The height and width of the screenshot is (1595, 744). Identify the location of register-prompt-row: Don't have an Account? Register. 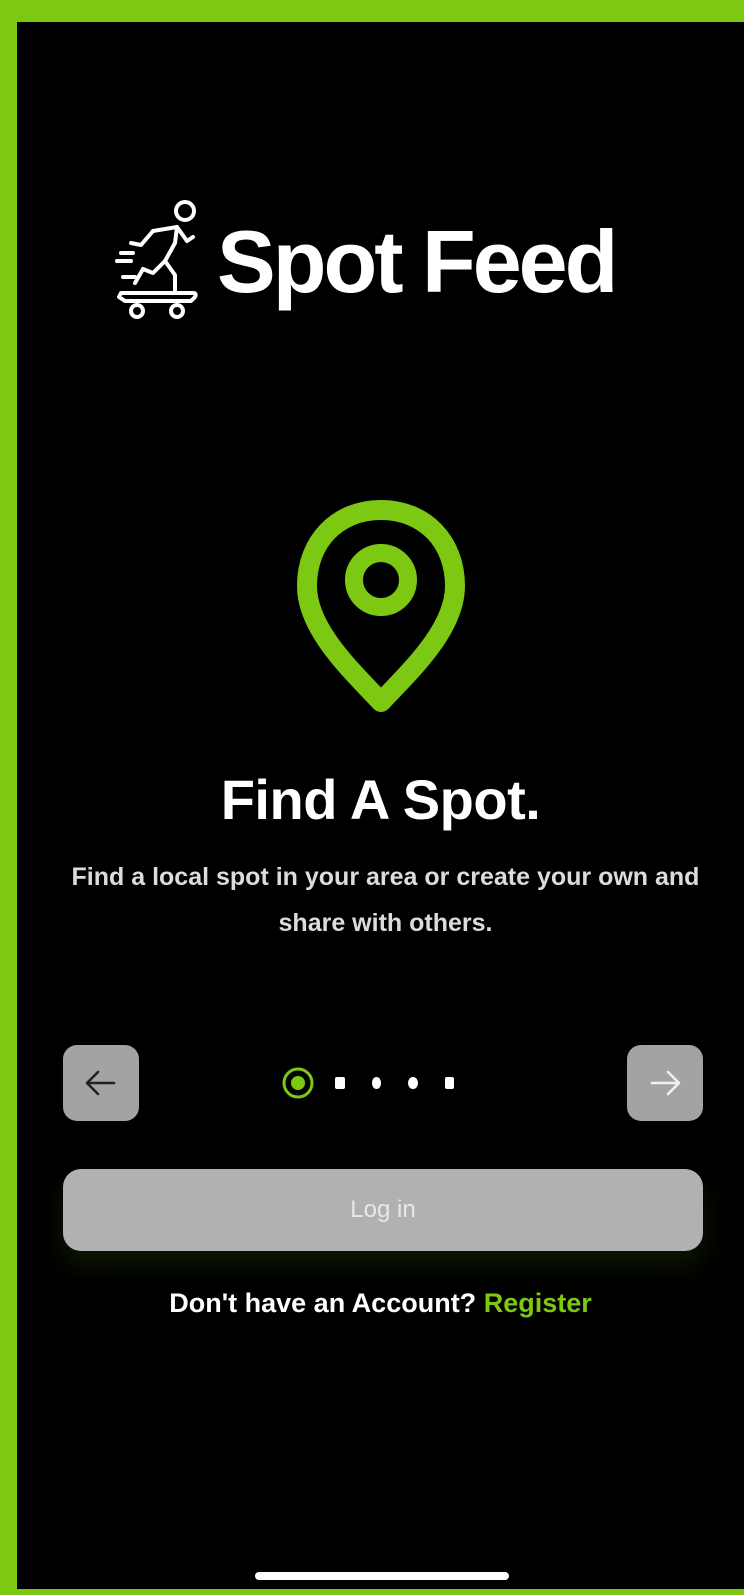
(380, 1303).